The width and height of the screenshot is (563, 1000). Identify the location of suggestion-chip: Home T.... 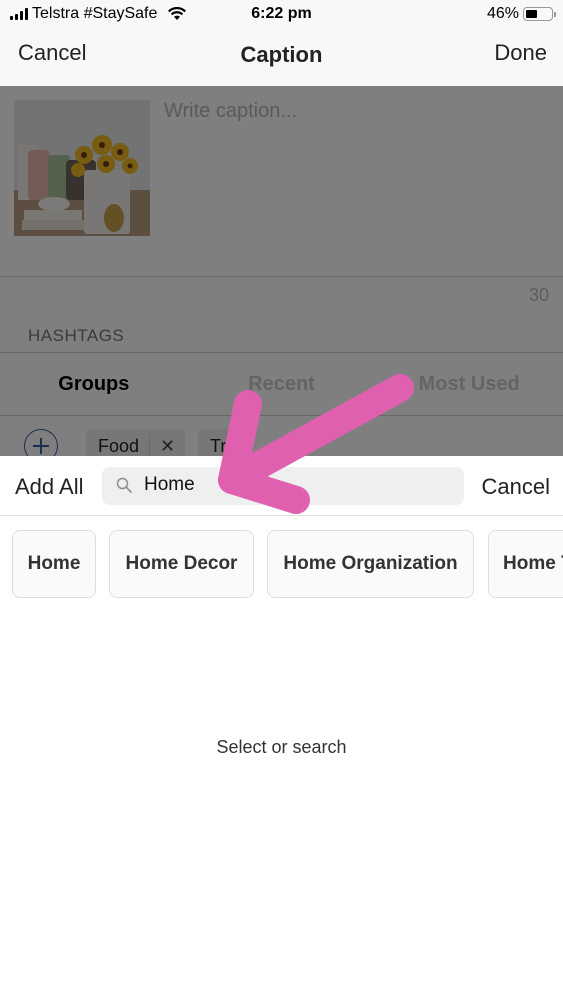
(525, 564).